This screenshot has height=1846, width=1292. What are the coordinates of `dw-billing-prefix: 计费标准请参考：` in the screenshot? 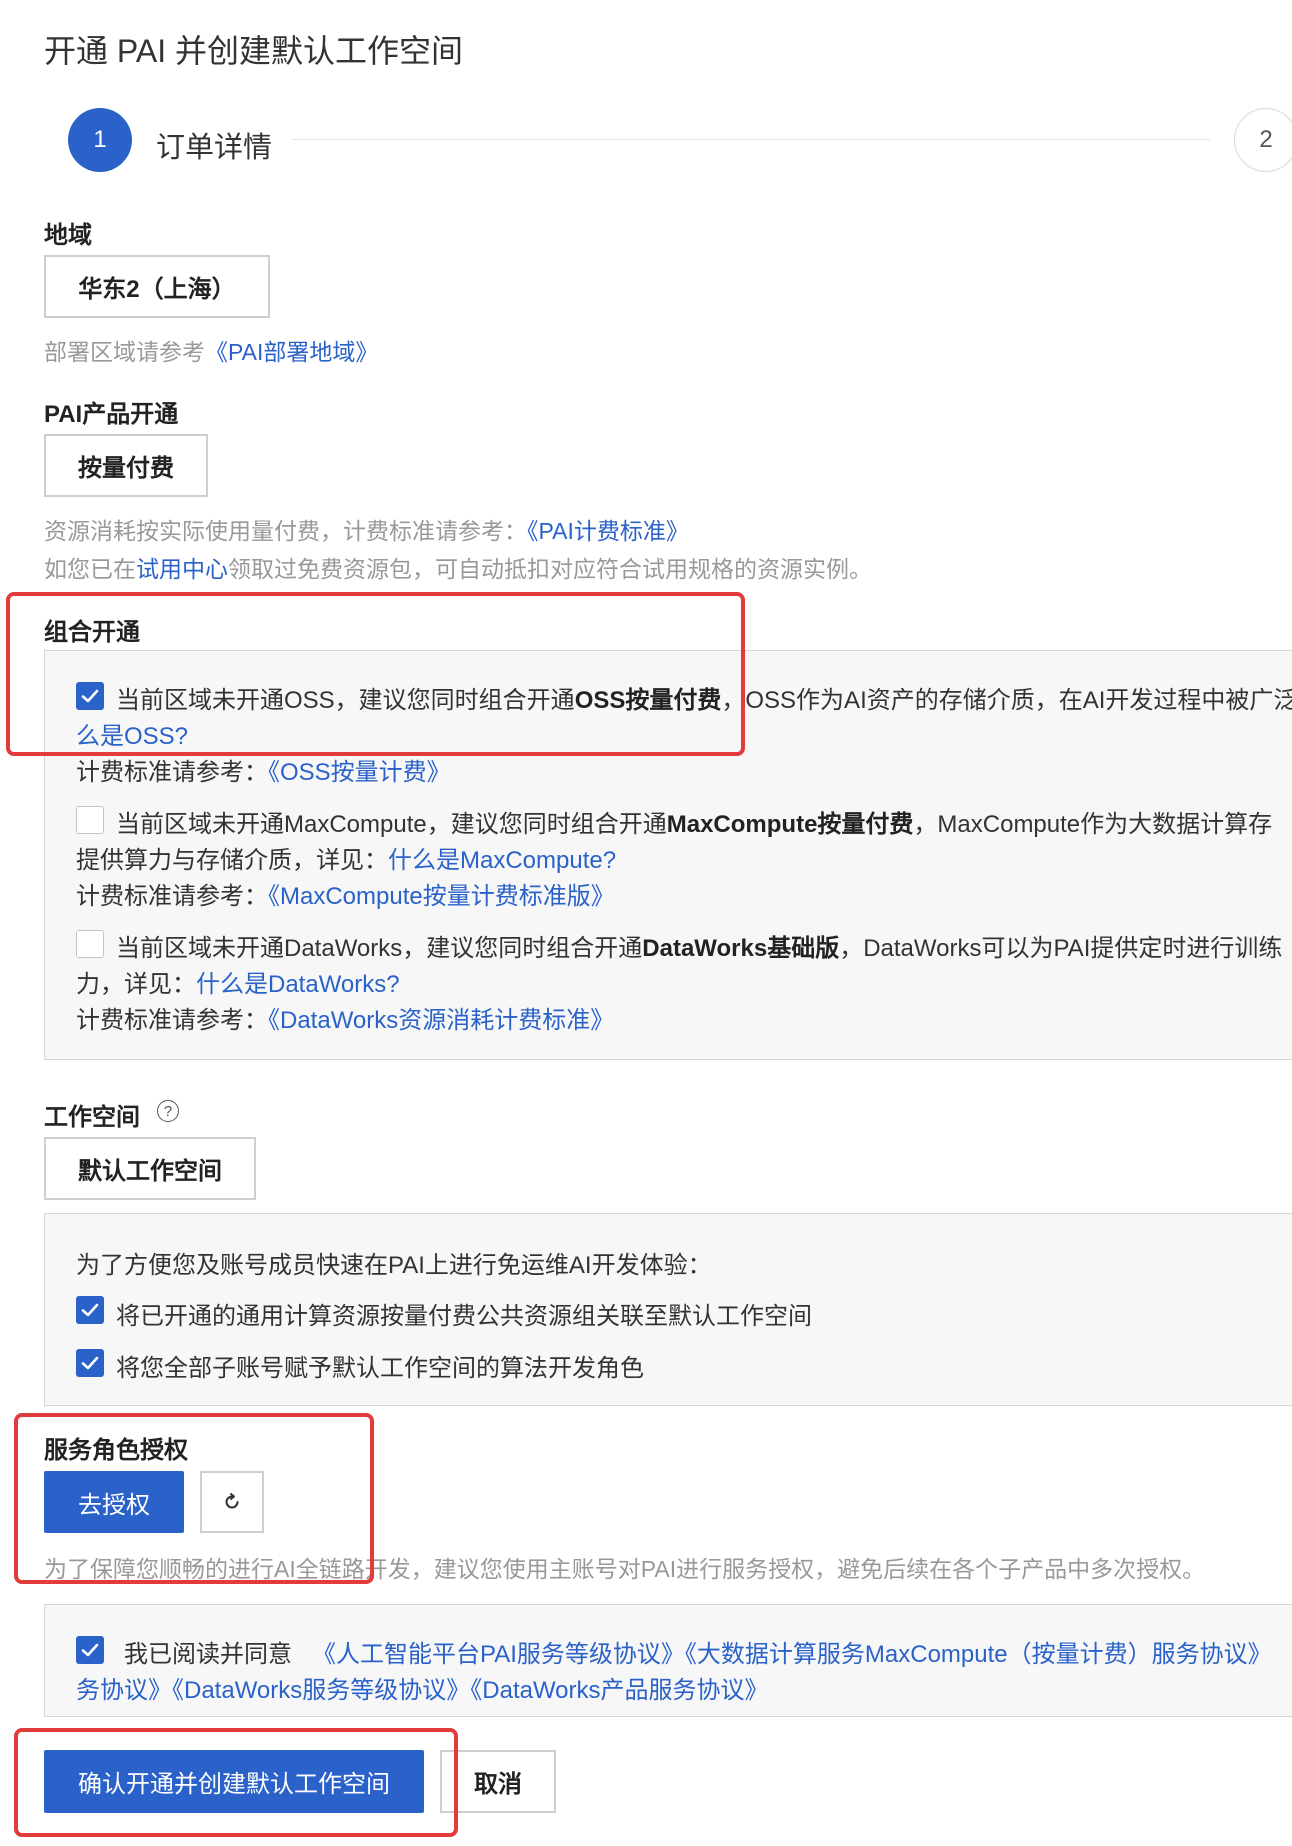 It's located at (172, 1020).